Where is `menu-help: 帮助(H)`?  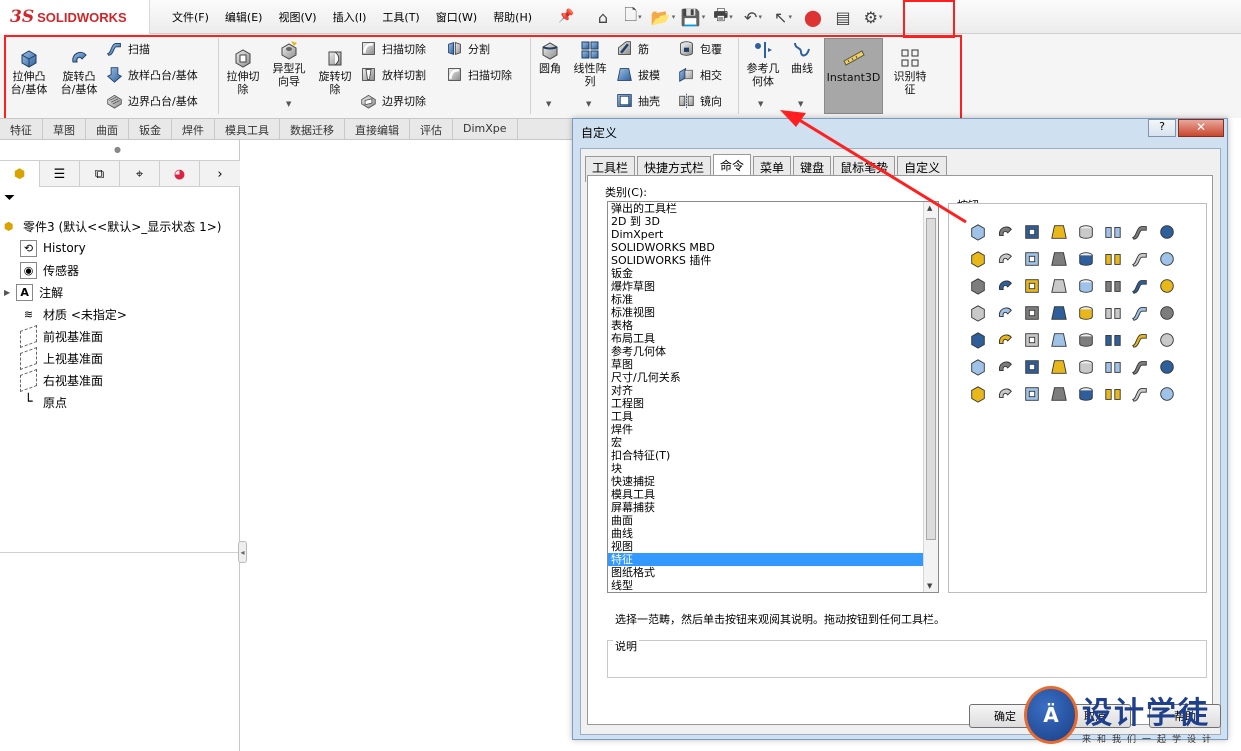 menu-help: 帮助(H) is located at coordinates (512, 17).